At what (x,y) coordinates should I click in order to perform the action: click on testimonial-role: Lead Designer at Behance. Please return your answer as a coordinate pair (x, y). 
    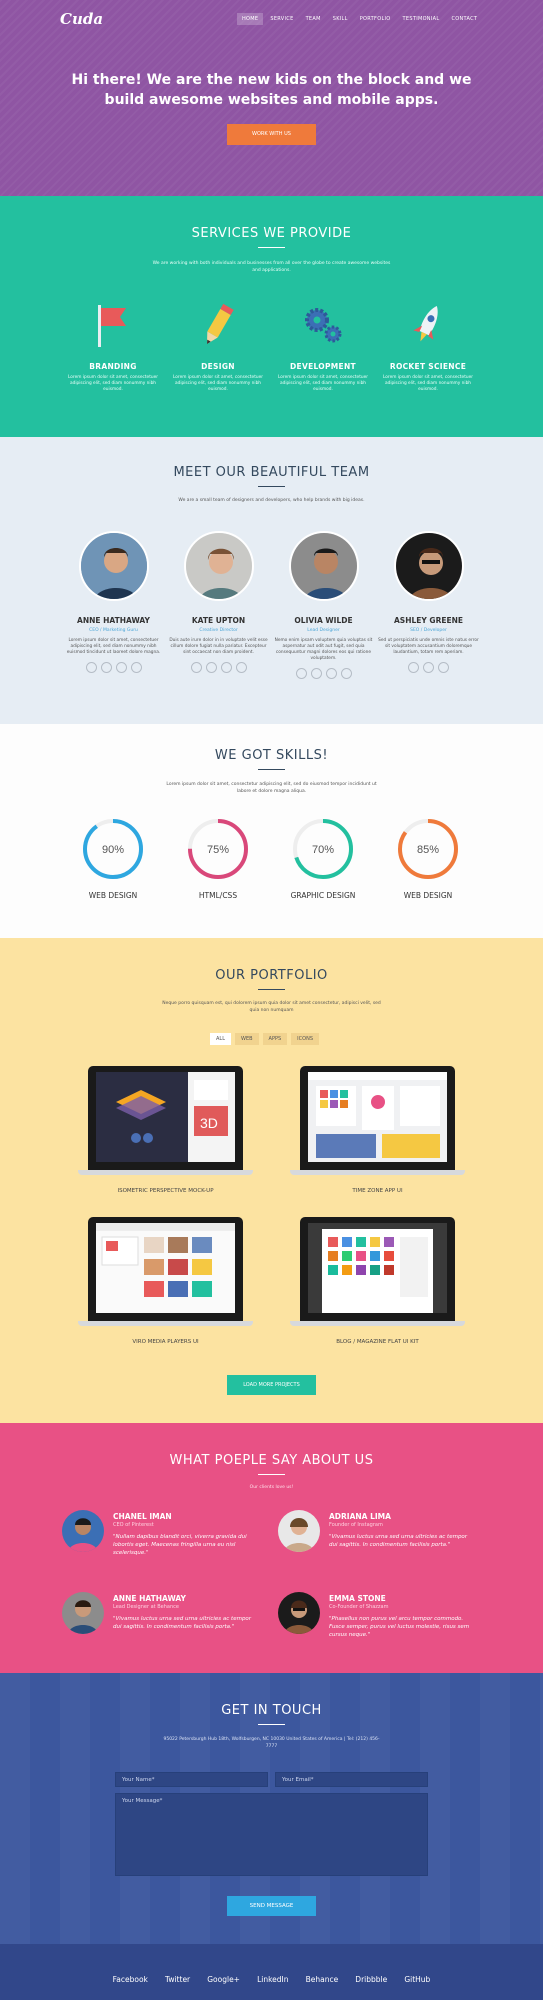
    Looking at the image, I should click on (146, 1607).